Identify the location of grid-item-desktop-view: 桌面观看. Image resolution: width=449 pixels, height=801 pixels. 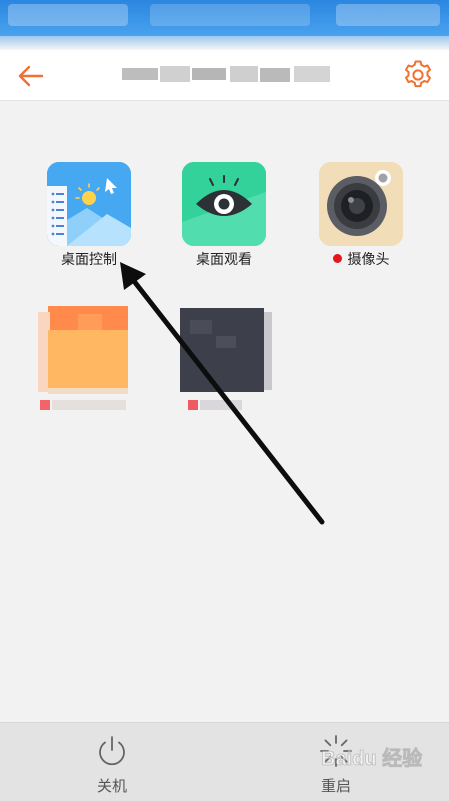
(224, 215).